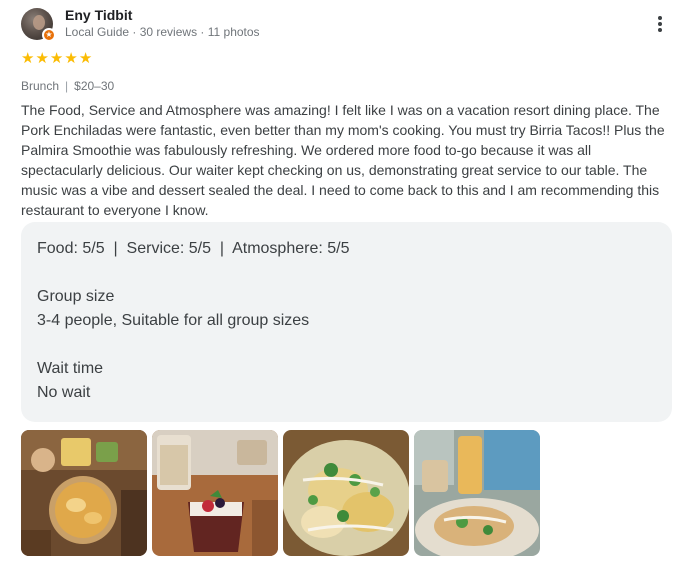  I want to click on wait-time-label: Wait time, so click(70, 368).